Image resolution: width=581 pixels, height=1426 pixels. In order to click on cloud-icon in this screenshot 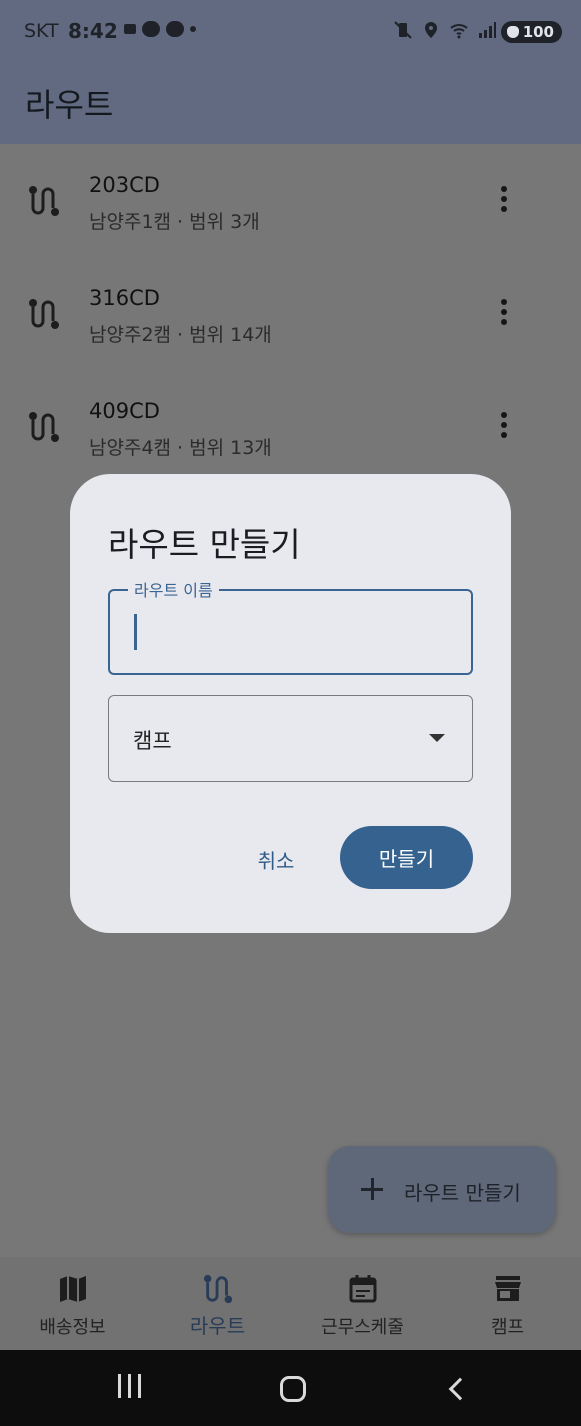, I will do `click(175, 29)`.